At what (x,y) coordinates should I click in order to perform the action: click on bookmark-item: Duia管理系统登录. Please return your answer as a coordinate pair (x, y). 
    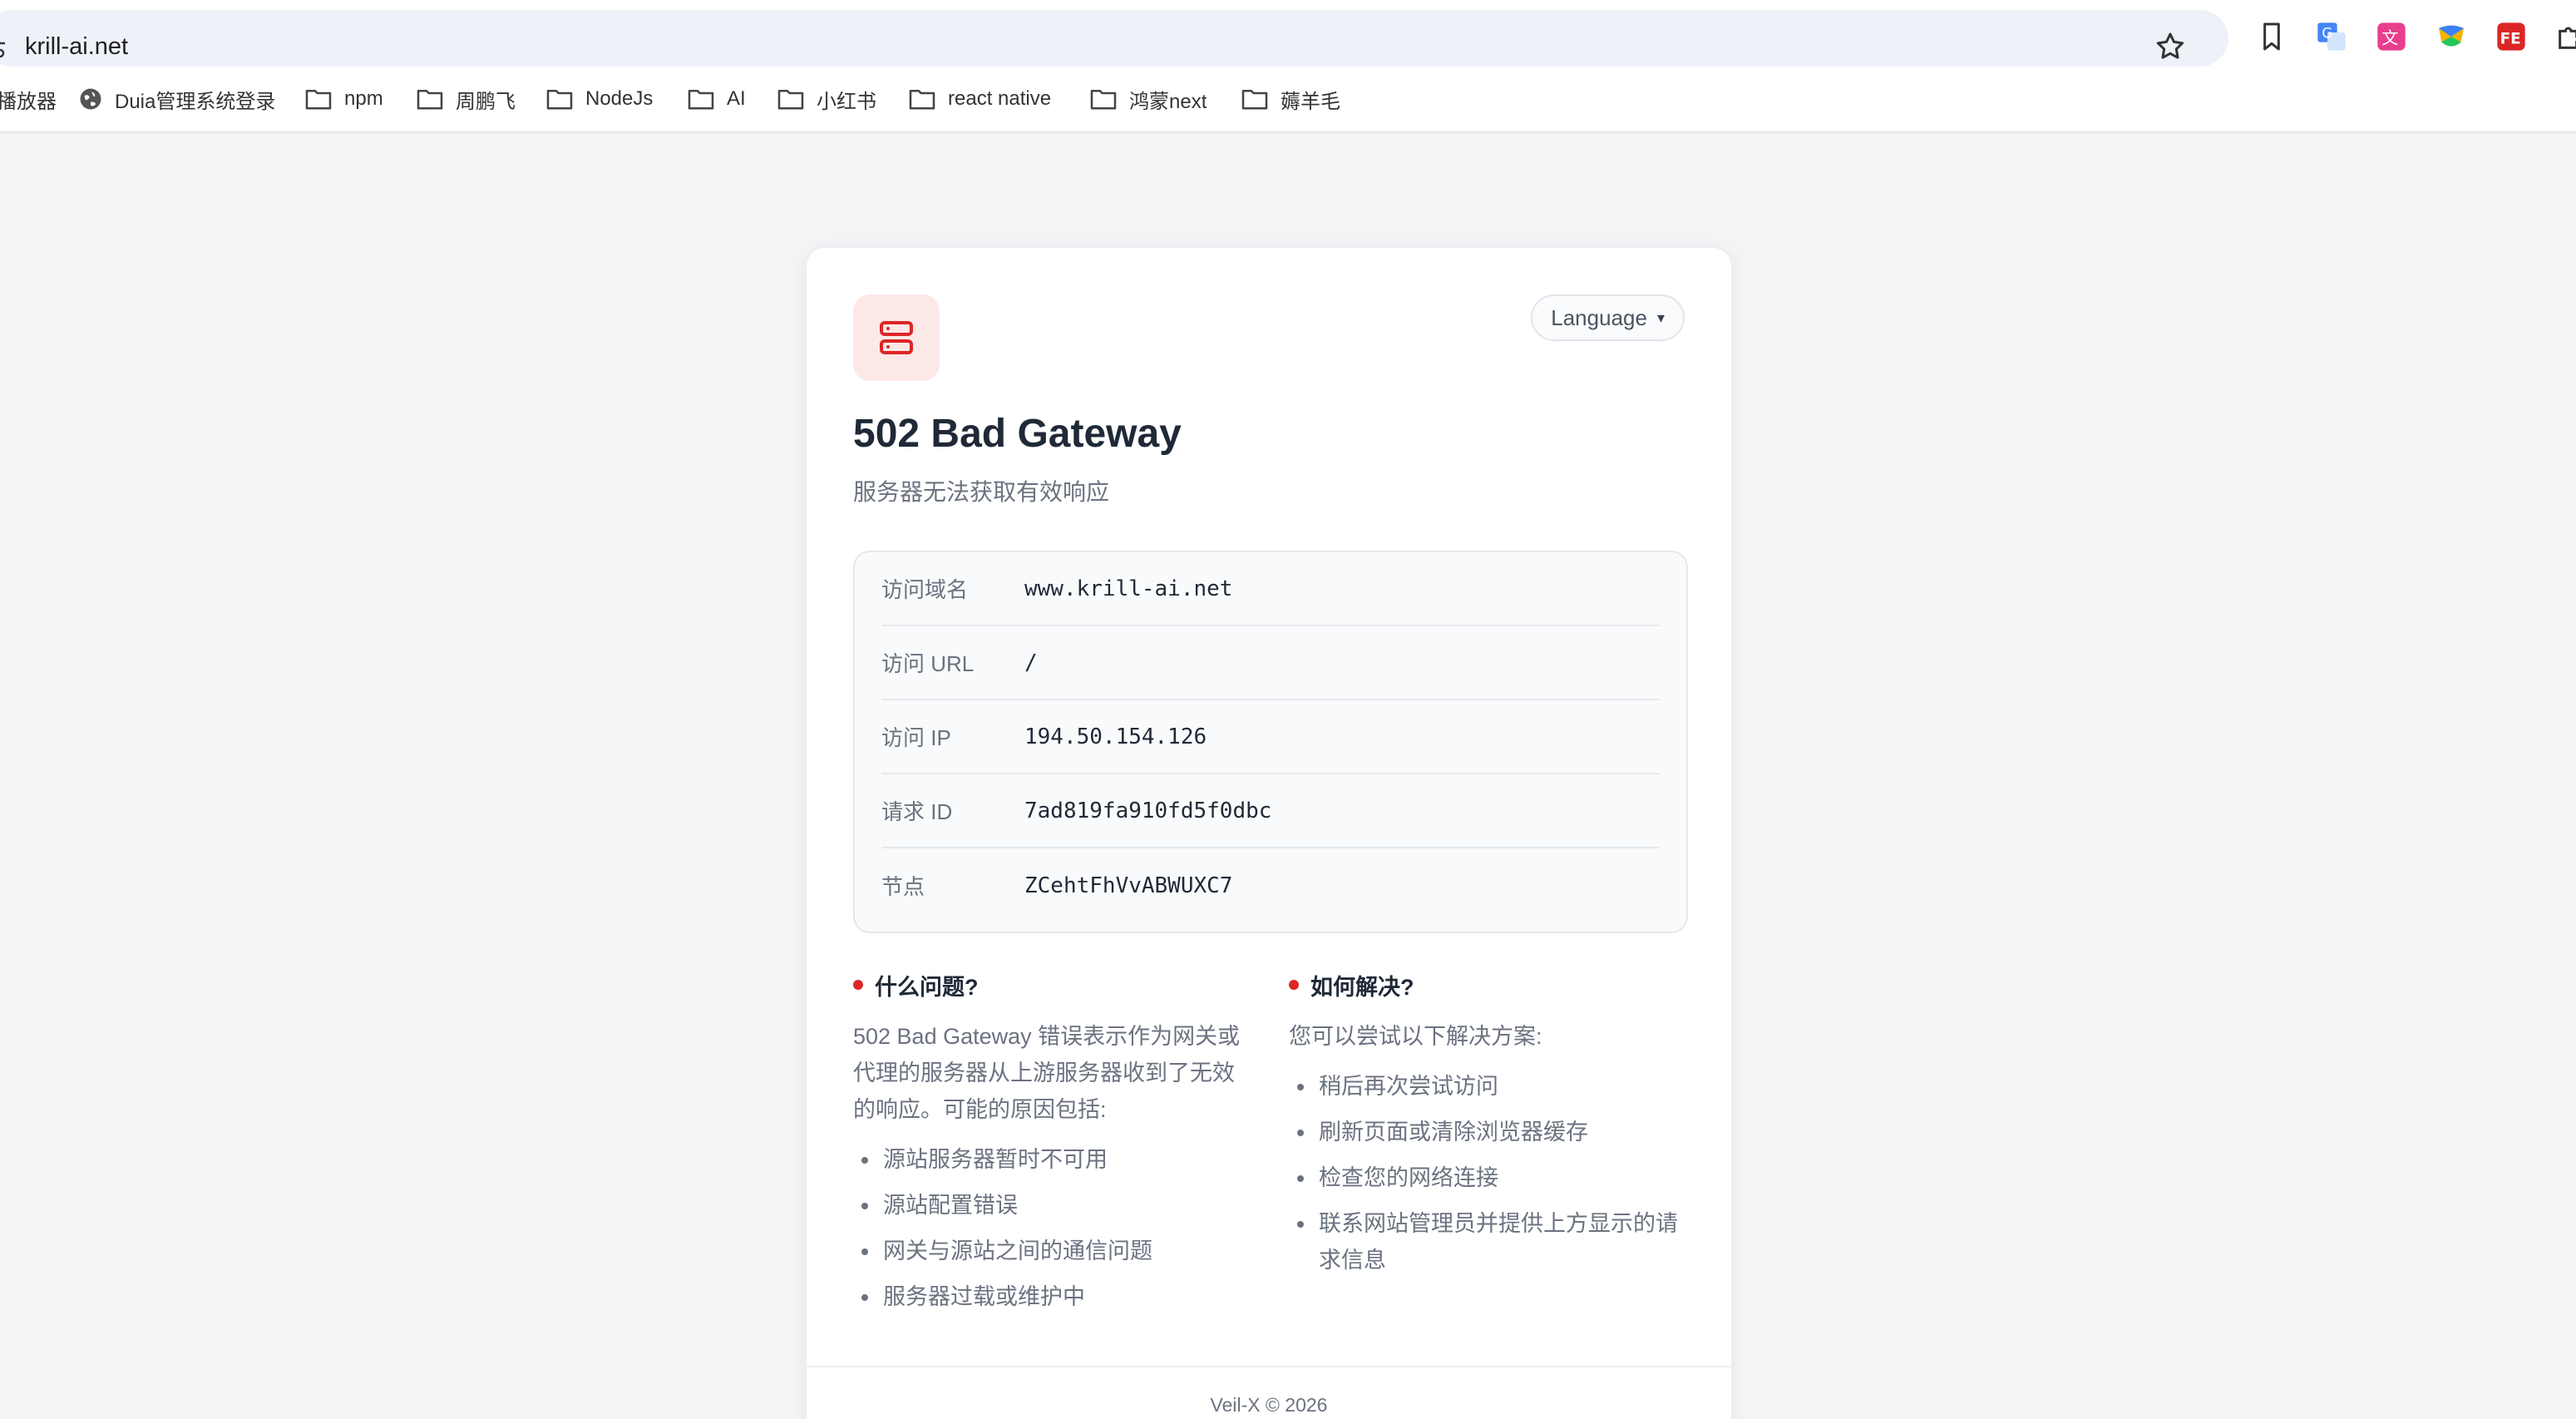
    Looking at the image, I should click on (176, 99).